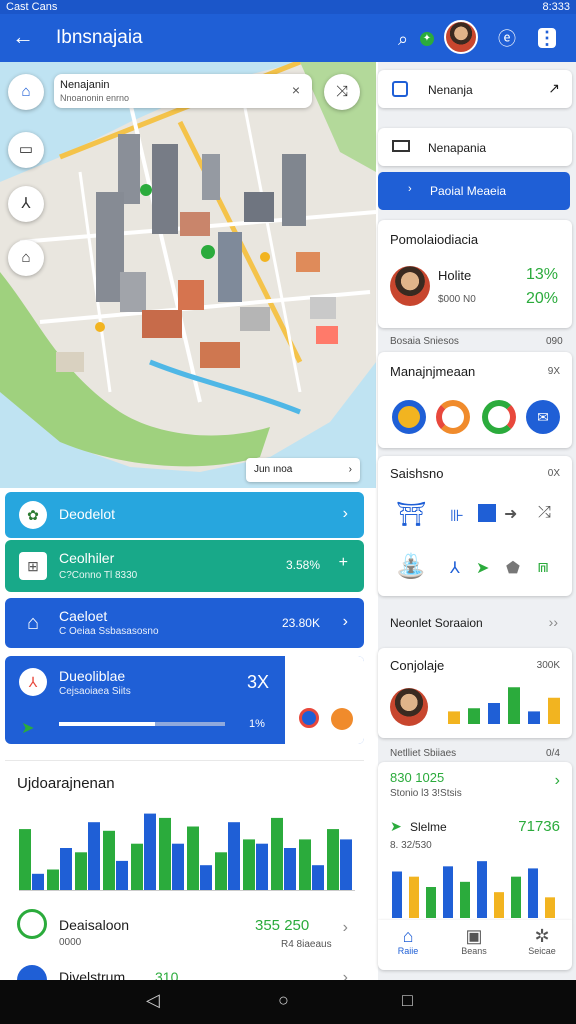  What do you see at coordinates (461, 37) in the screenshot?
I see `user-avatar` at bounding box center [461, 37].